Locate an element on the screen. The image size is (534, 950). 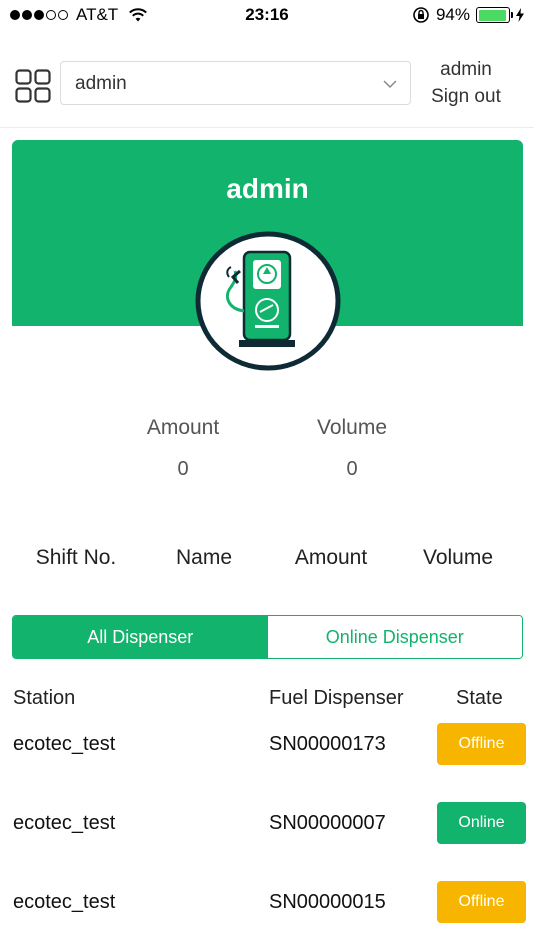
tab-online-dispenser: Online Dispenser is located at coordinates (394, 637).